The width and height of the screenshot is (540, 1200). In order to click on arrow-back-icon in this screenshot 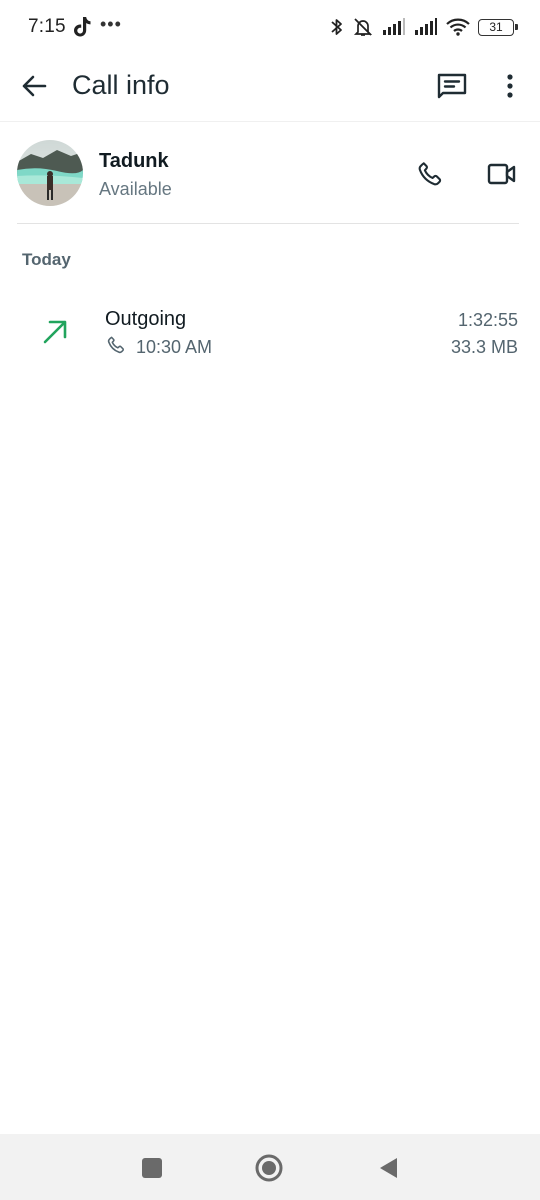, I will do `click(34, 86)`.